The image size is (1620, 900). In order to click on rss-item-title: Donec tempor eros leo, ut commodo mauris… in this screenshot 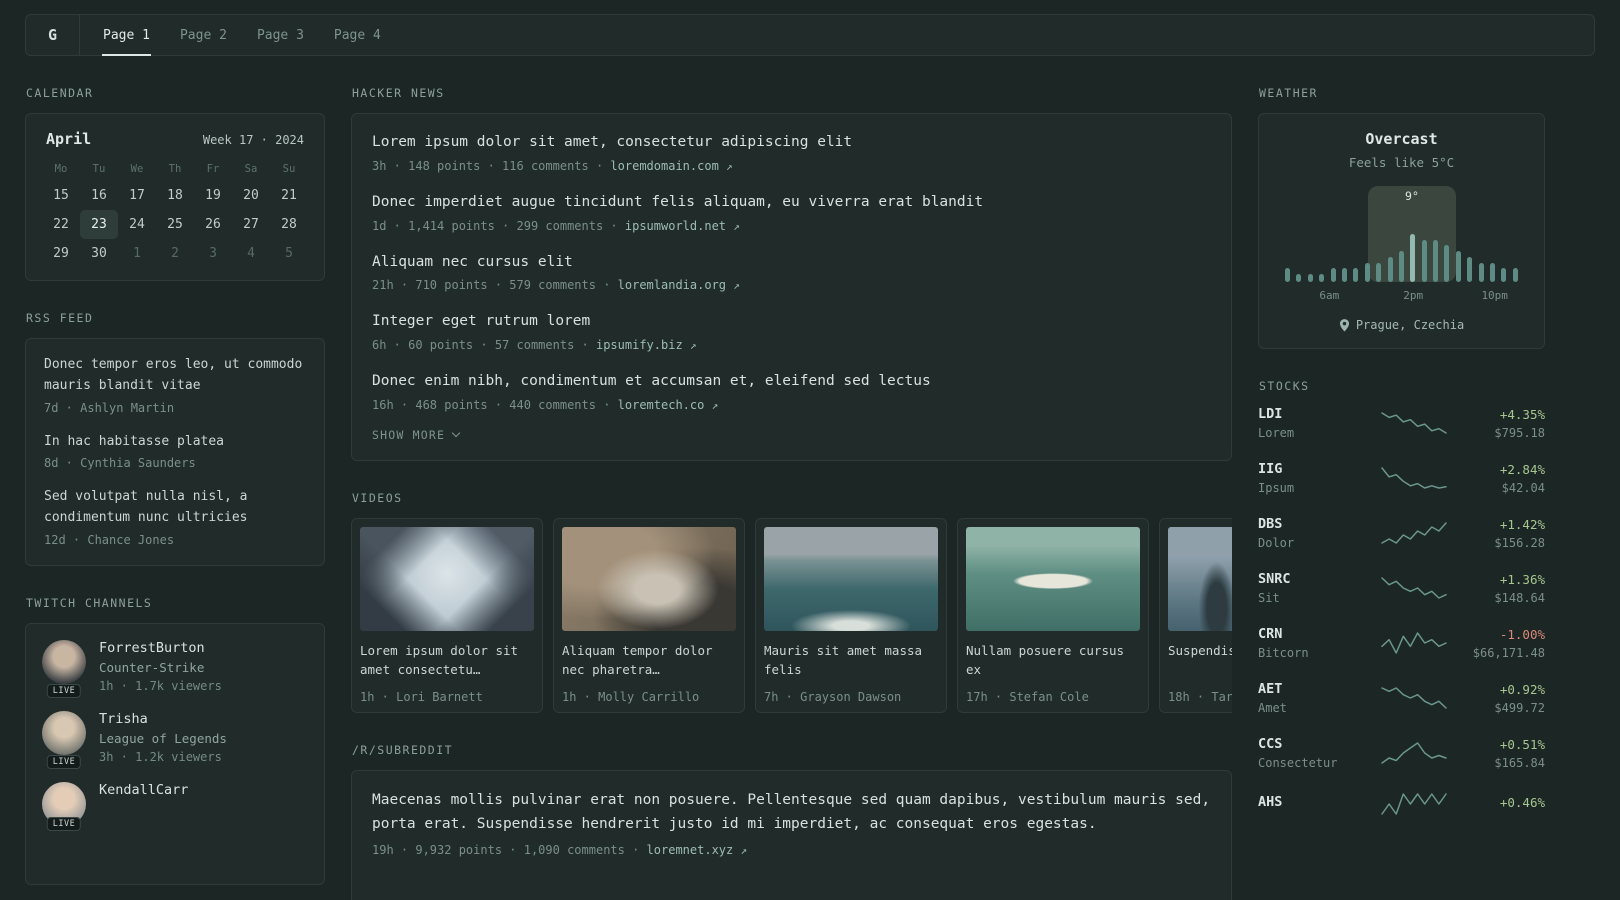, I will do `click(175, 376)`.